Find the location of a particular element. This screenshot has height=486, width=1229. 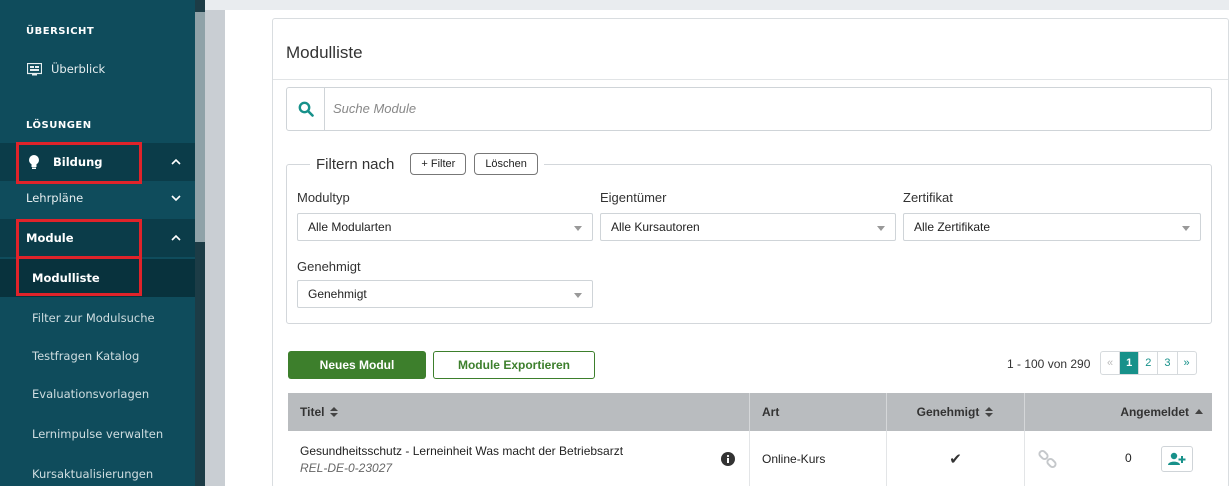

highlight-box-modulliste is located at coordinates (79, 276).